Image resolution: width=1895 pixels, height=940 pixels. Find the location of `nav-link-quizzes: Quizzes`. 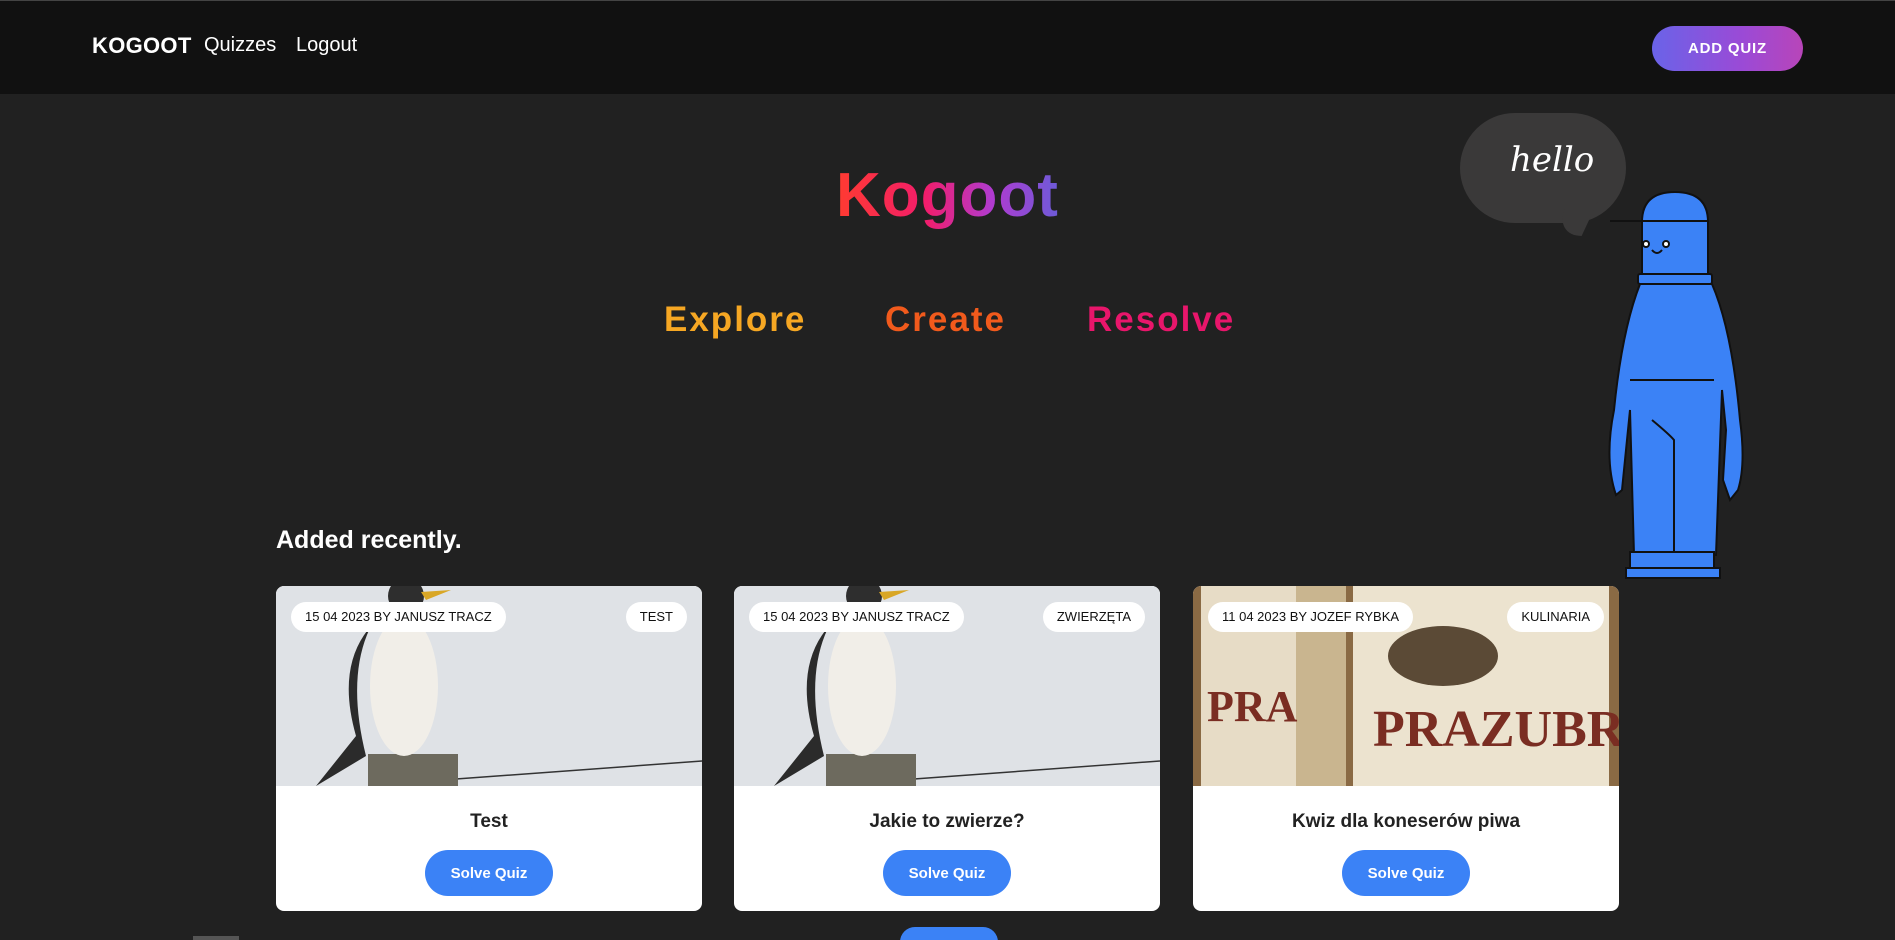

nav-link-quizzes: Quizzes is located at coordinates (240, 45).